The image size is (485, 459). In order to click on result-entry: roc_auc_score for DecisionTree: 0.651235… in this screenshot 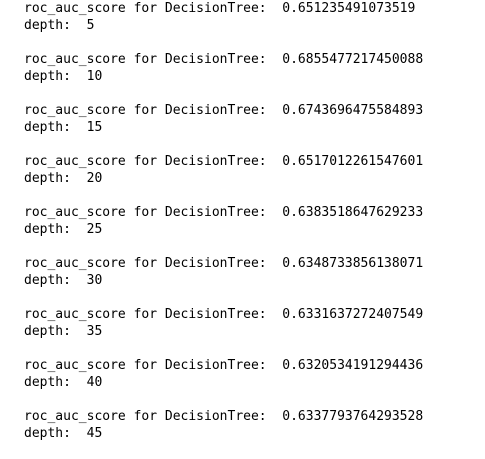, I will do `click(251, 25)`.